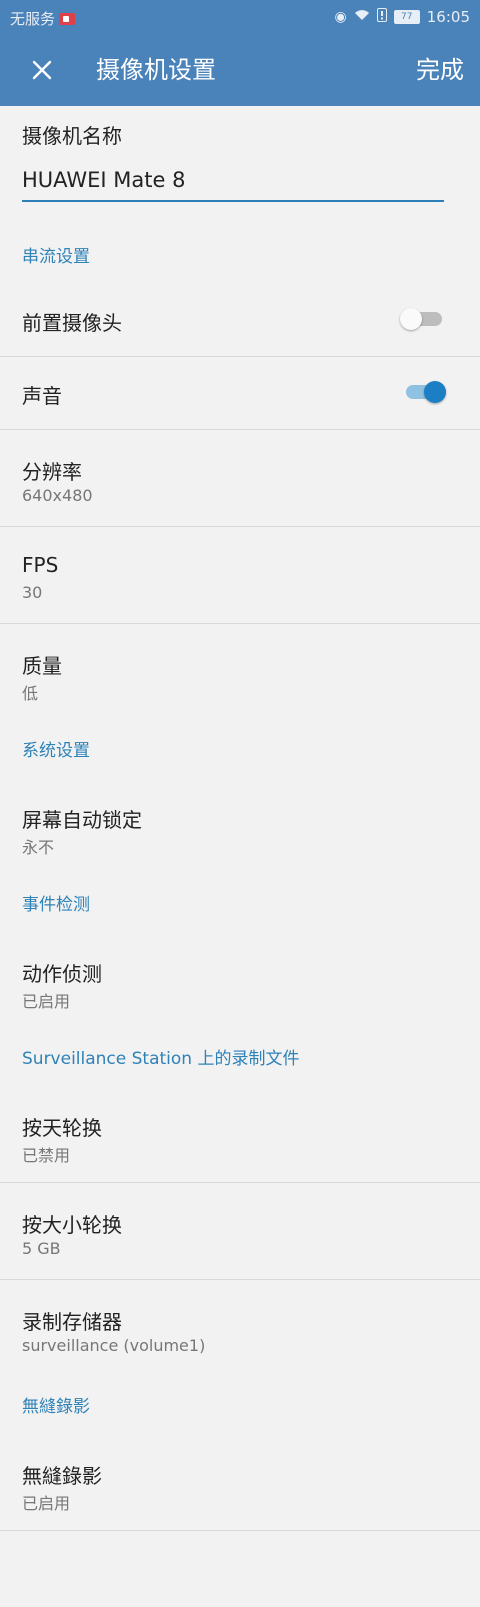 The image size is (480, 1607). What do you see at coordinates (406, 17) in the screenshot?
I see `battery-icon: 77` at bounding box center [406, 17].